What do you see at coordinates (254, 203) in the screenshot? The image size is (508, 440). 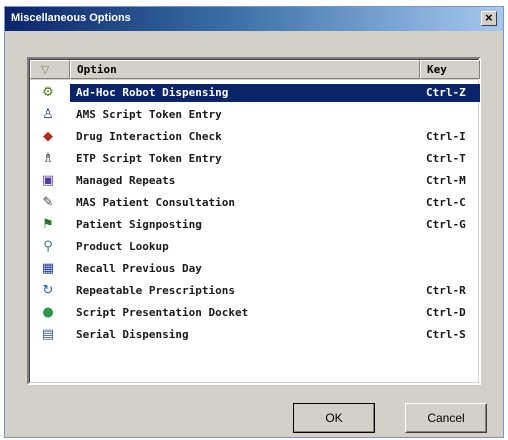 I see `list-item: ✎ MAS Patient Consultation Ctrl-C` at bounding box center [254, 203].